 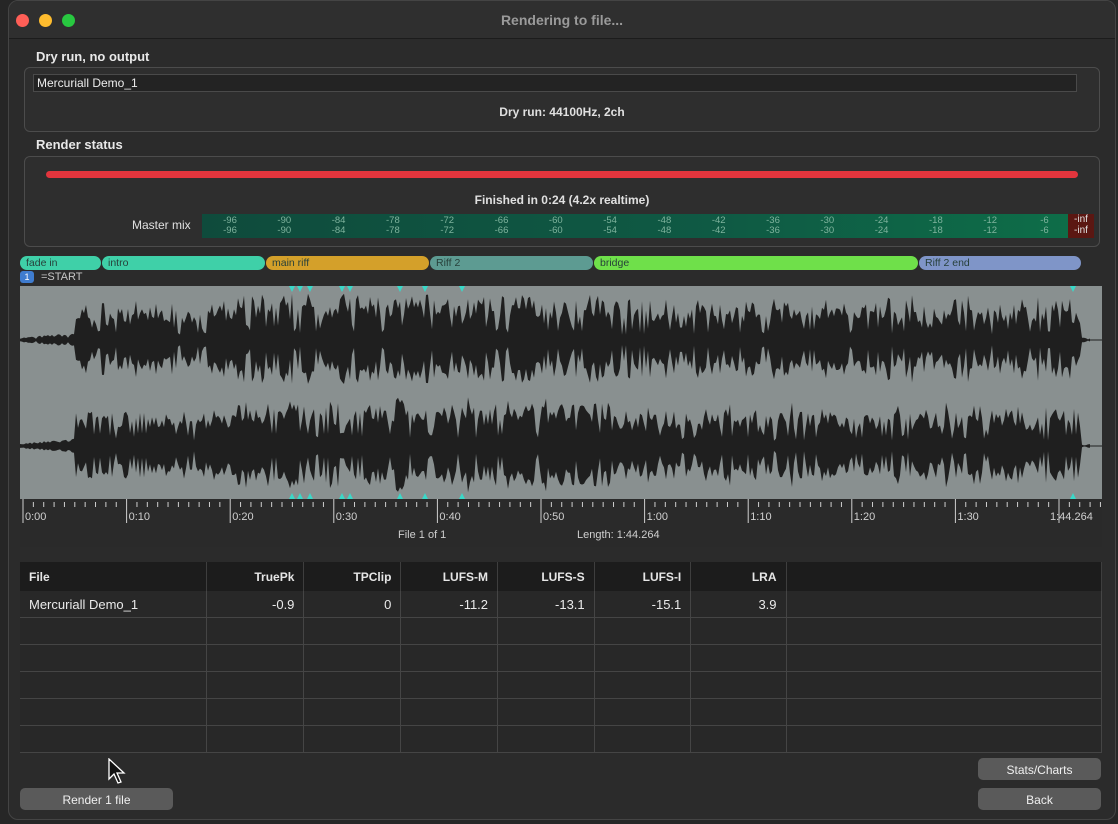 I want to click on meter-tick-label: -72, so click(x=447, y=230).